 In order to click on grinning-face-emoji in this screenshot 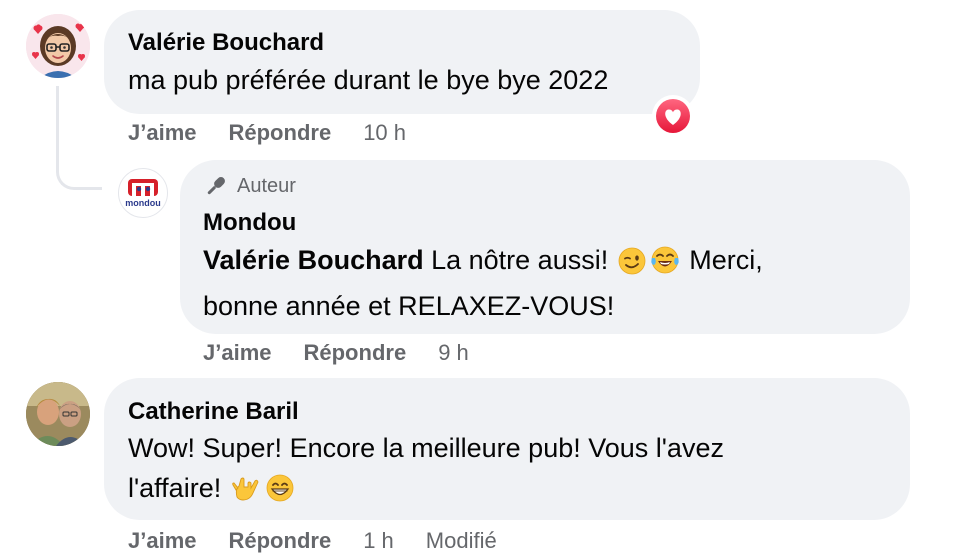, I will do `click(280, 493)`.